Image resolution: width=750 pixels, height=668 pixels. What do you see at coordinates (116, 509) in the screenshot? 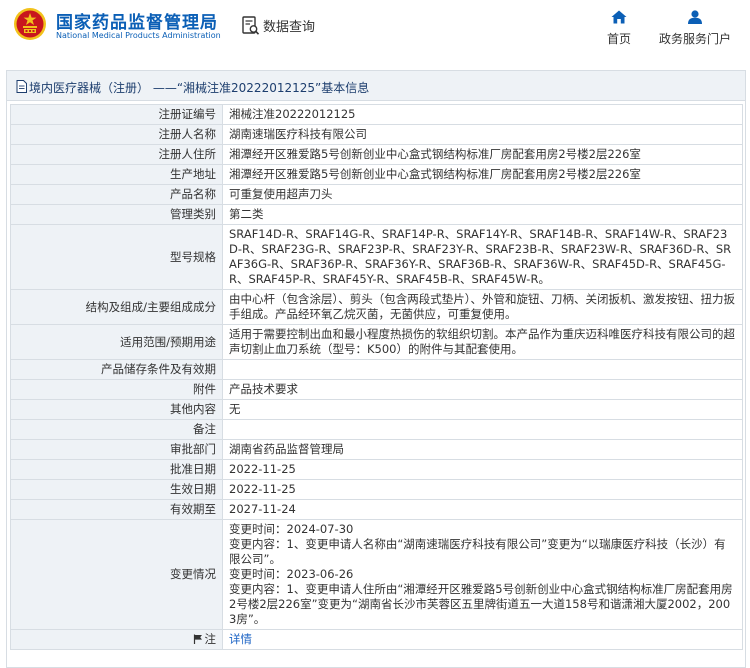
I see `field-label: 有效期至` at bounding box center [116, 509].